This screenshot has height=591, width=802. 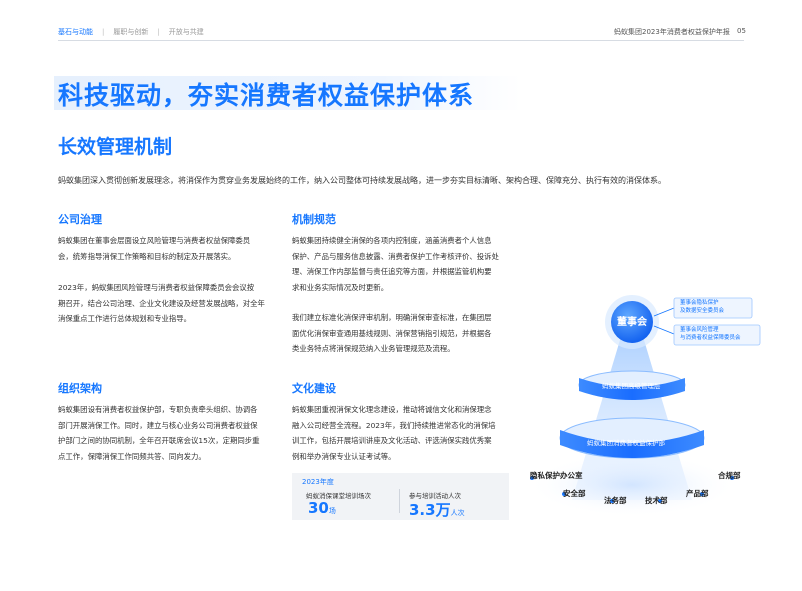 What do you see at coordinates (158, 425) in the screenshot?
I see `text-line: 部门开展消保工作。同时，建立与核心业务公司消费者权益保` at bounding box center [158, 425].